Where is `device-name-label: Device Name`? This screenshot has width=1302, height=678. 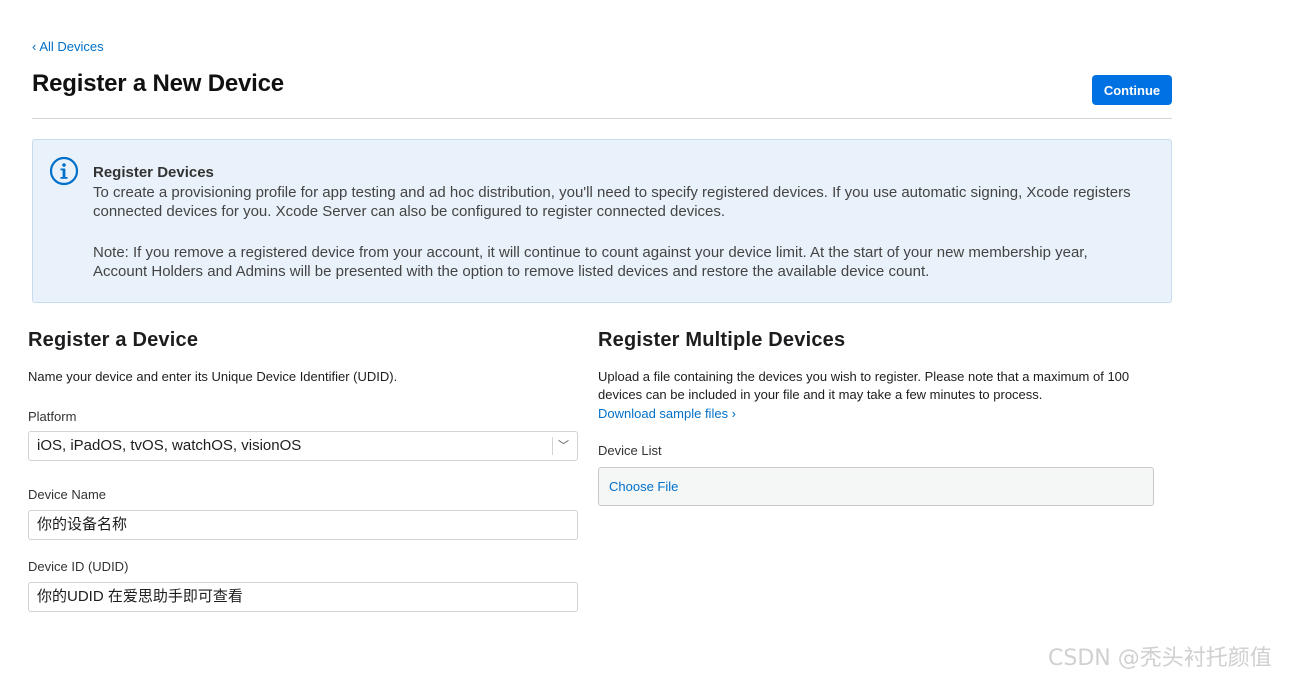
device-name-label: Device Name is located at coordinates (67, 494).